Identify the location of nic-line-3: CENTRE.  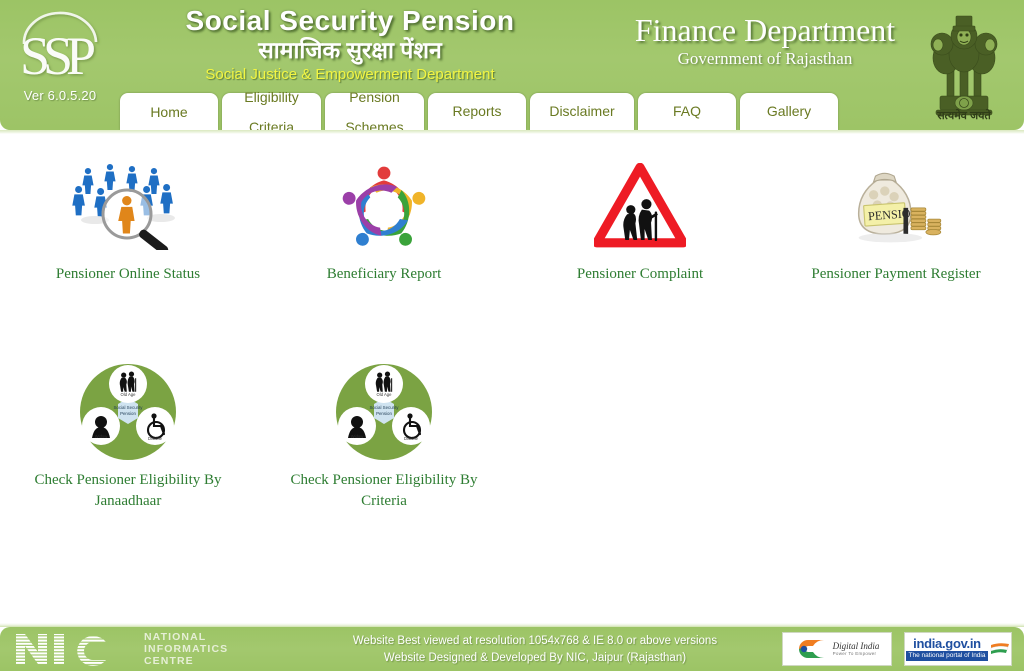
(169, 661).